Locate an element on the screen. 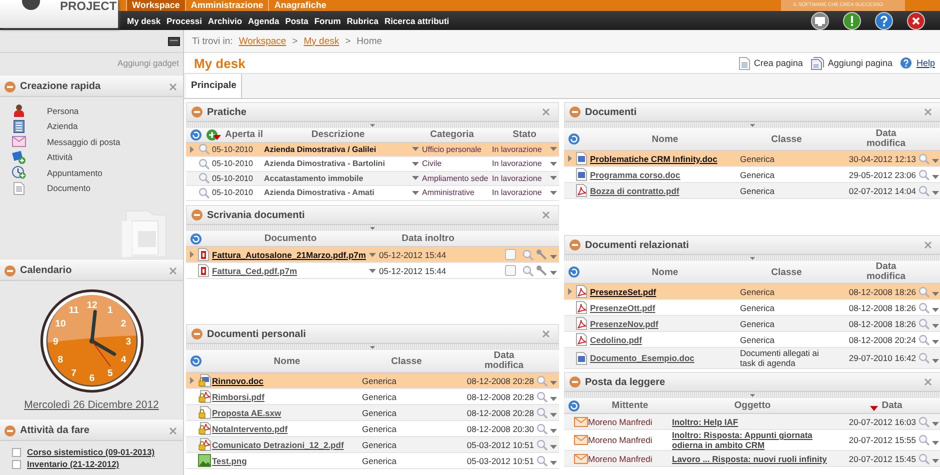 This screenshot has height=475, width=940. table-row: PresenzeNov.pdf Generica 08-12-2008 18:26 is located at coordinates (752, 324).